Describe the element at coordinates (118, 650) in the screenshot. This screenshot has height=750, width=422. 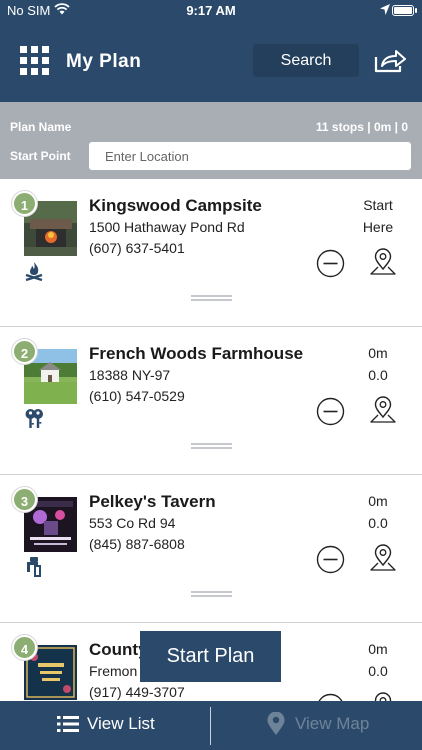
I see `stop-name: County` at that location.